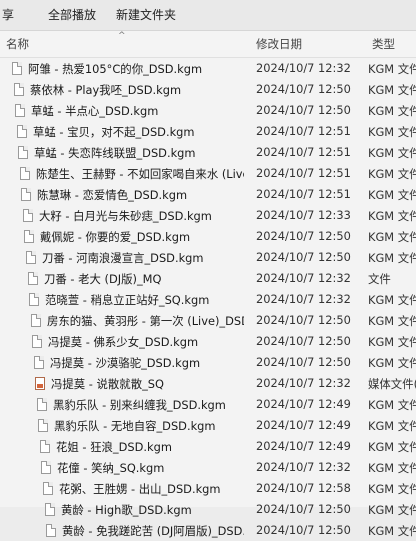 The height and width of the screenshot is (541, 416). Describe the element at coordinates (383, 44) in the screenshot. I see `column-header-type: 类型` at that location.